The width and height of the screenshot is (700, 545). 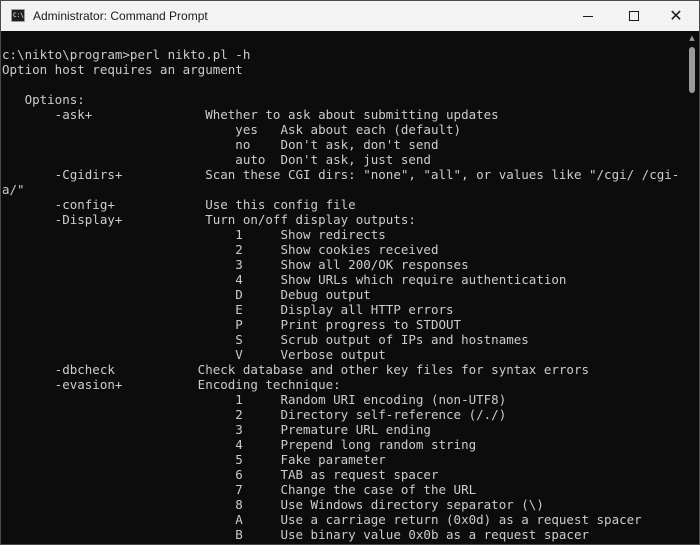 I want to click on console-line: yes Ask about each (default), so click(x=232, y=129).